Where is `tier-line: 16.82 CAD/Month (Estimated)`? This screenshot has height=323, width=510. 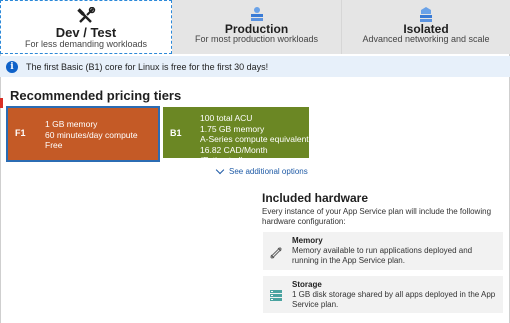 tier-line: 16.82 CAD/Month (Estimated) is located at coordinates (234, 155).